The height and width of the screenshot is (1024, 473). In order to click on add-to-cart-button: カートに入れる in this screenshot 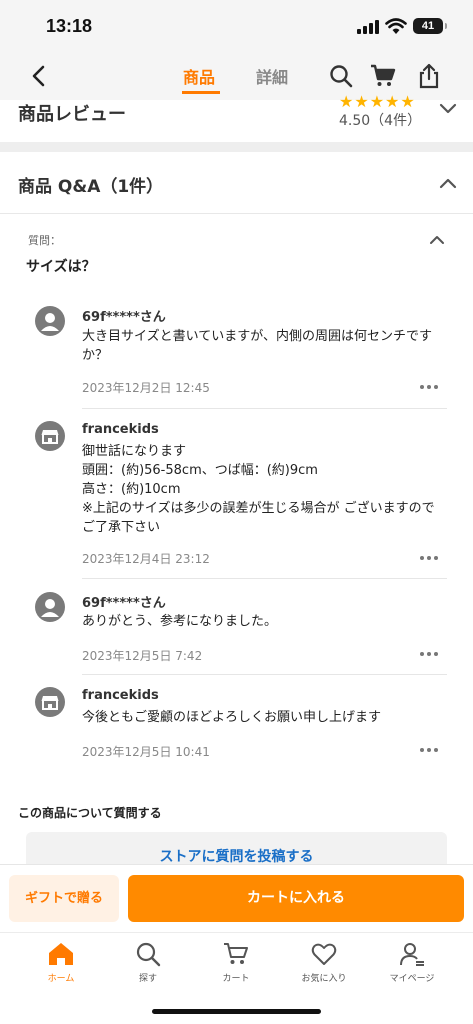, I will do `click(296, 898)`.